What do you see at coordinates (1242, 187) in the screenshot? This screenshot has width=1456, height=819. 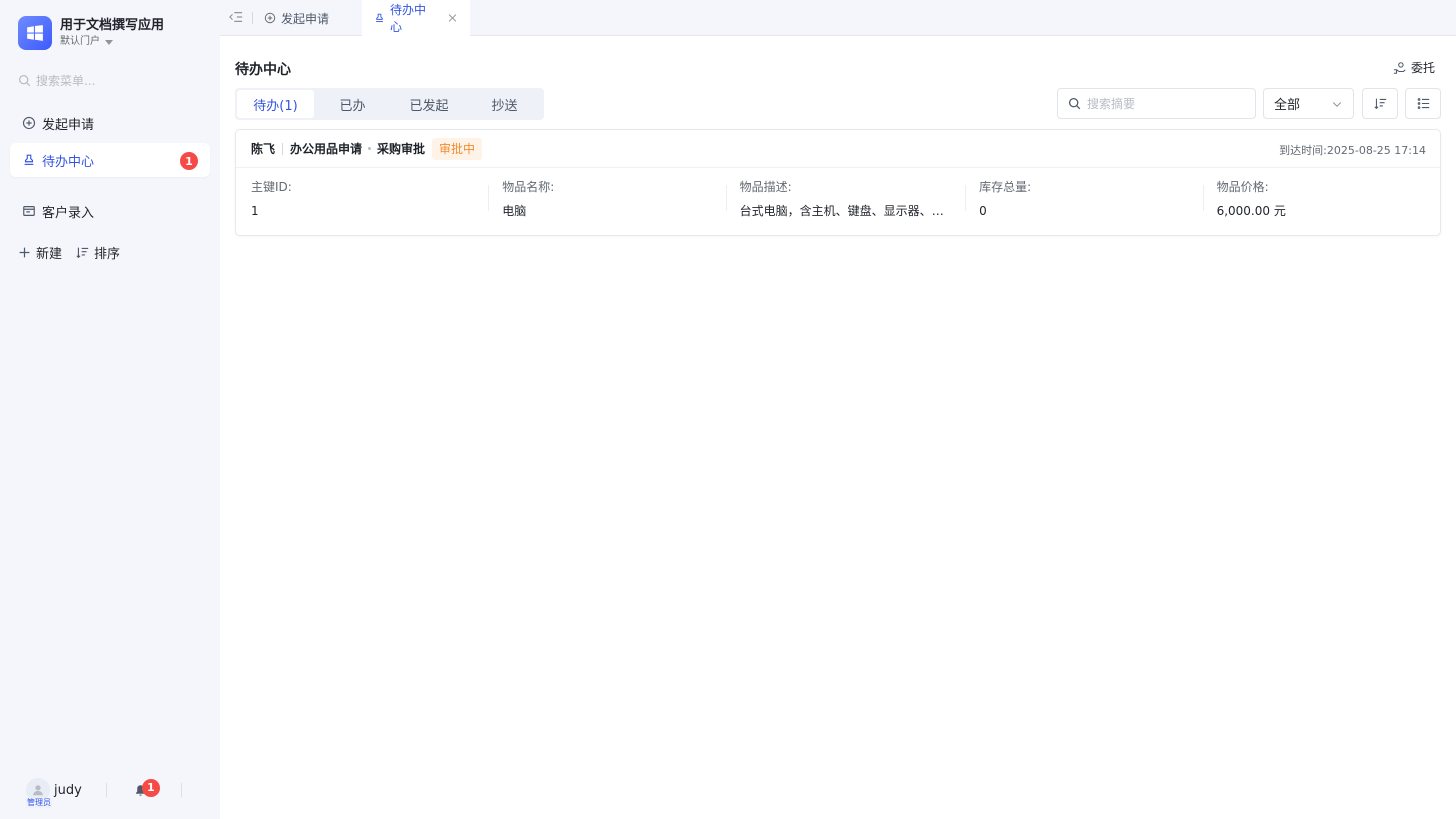 I see `field-label: 物品价格:` at bounding box center [1242, 187].